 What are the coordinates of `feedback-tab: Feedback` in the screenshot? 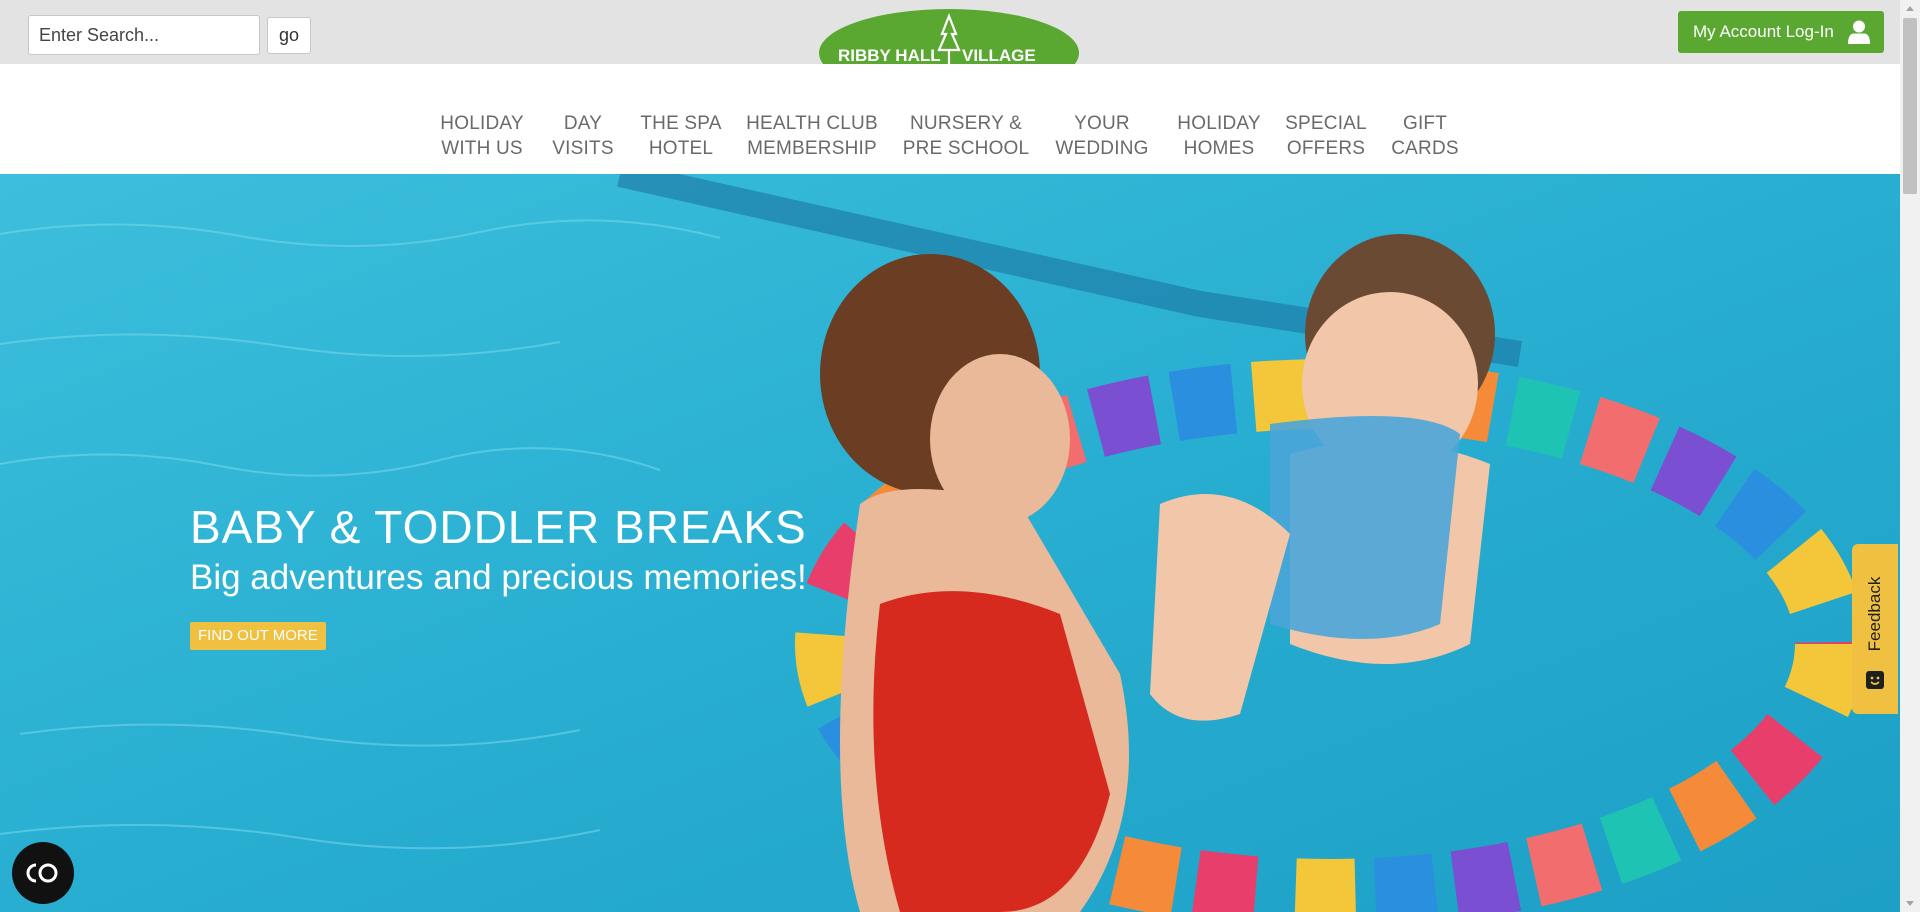 It's located at (1875, 629).